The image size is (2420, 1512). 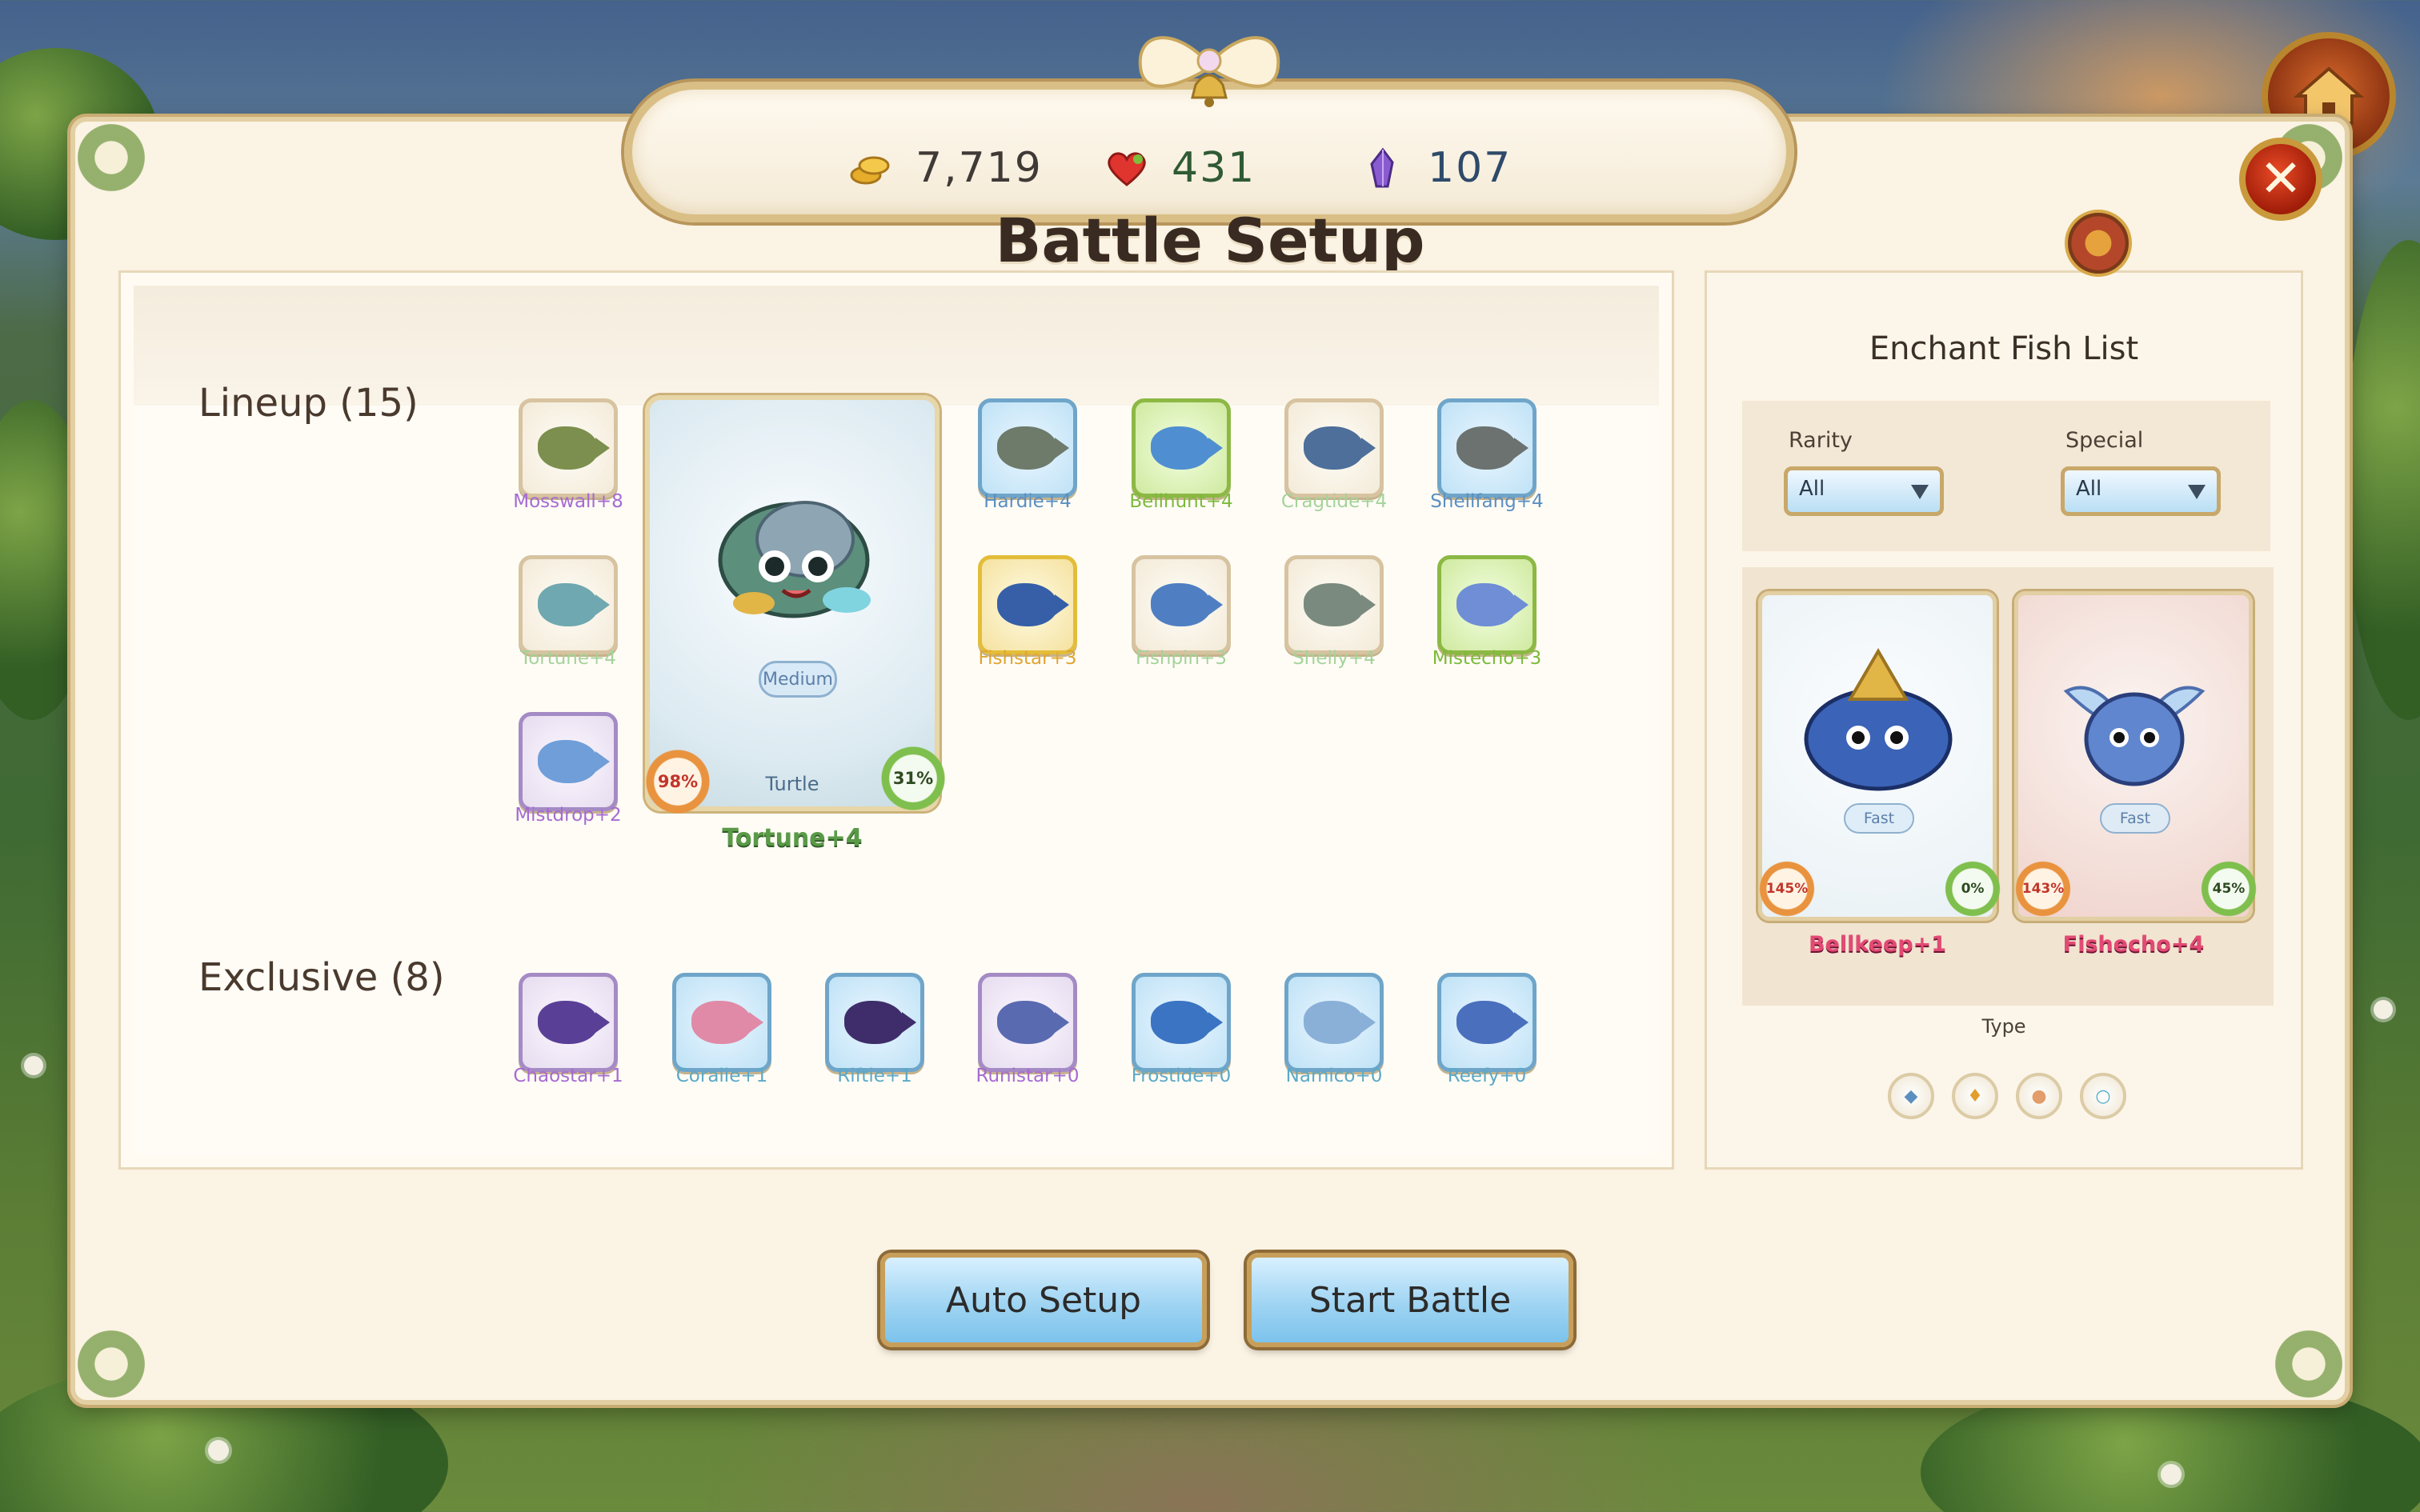 What do you see at coordinates (2103, 1096) in the screenshot?
I see `bubble-icon: ○` at bounding box center [2103, 1096].